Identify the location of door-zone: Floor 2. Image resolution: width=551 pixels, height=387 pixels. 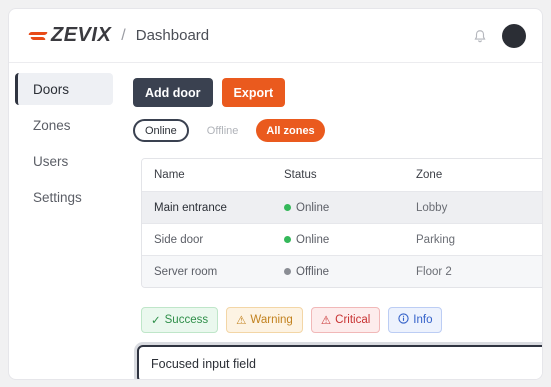
(434, 271).